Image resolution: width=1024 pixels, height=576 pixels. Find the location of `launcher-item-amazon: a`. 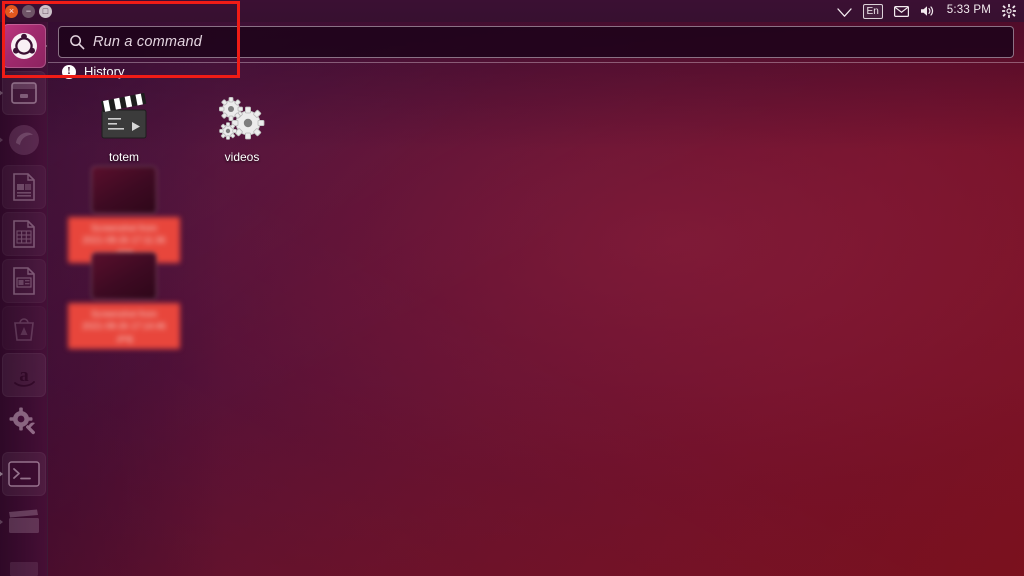

launcher-item-amazon: a is located at coordinates (23, 375).